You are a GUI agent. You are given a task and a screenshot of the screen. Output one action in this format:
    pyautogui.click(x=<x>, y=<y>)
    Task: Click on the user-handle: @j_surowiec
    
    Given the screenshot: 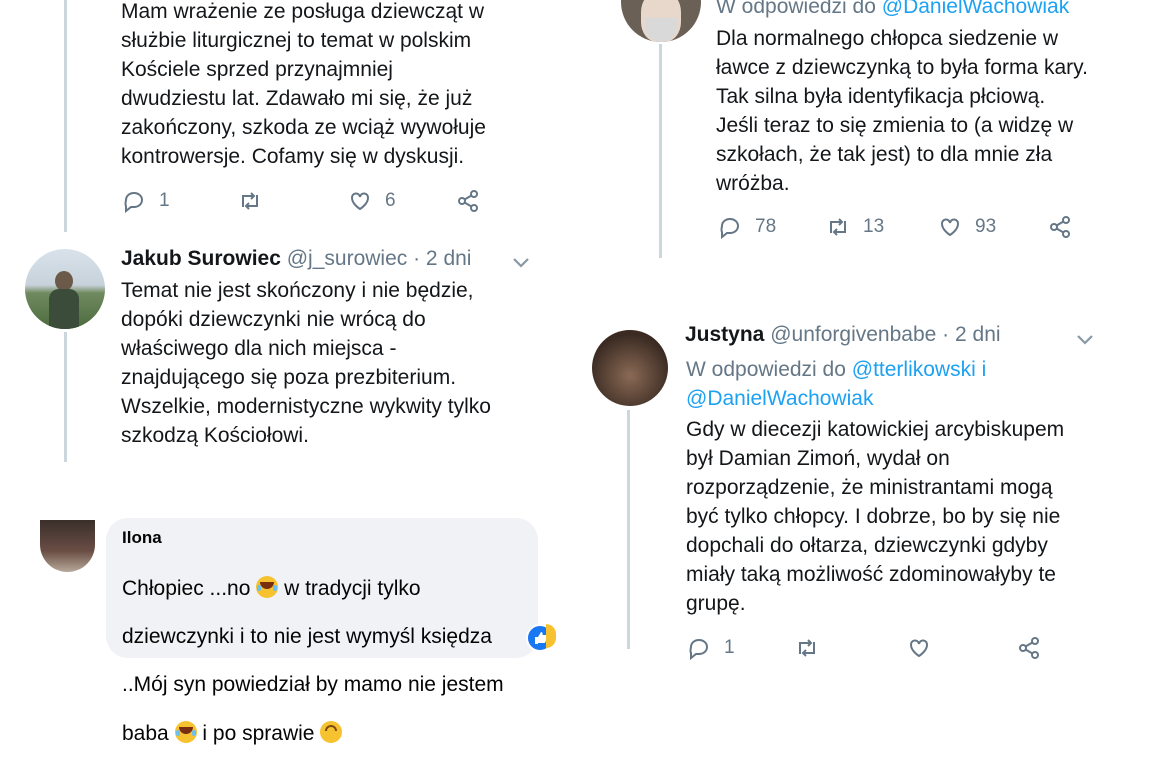 What is the action you would take?
    pyautogui.click(x=347, y=258)
    